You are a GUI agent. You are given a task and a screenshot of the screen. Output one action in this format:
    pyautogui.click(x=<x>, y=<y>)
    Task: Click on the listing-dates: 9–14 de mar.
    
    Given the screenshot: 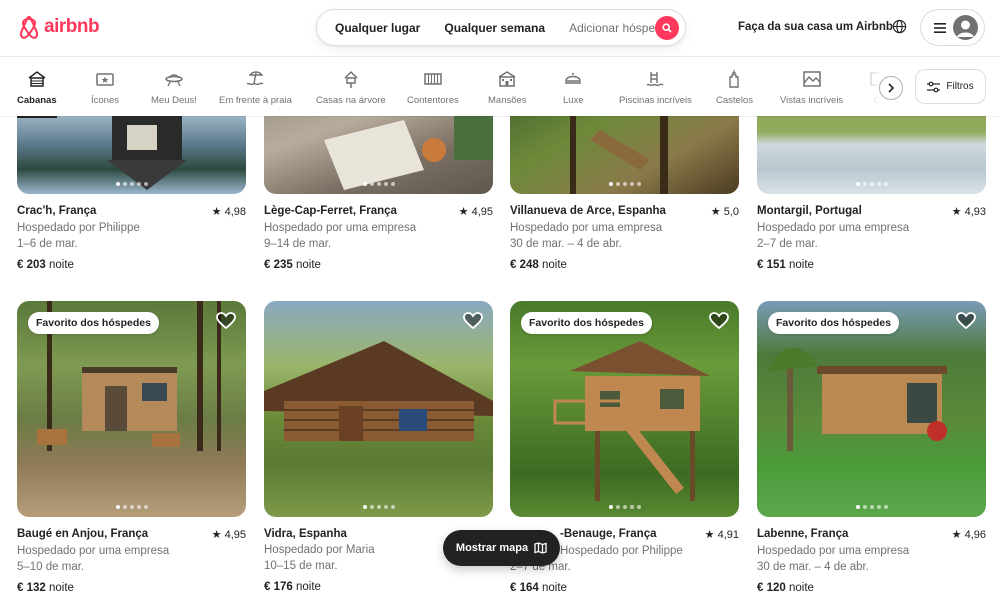 What is the action you would take?
    pyautogui.click(x=298, y=244)
    